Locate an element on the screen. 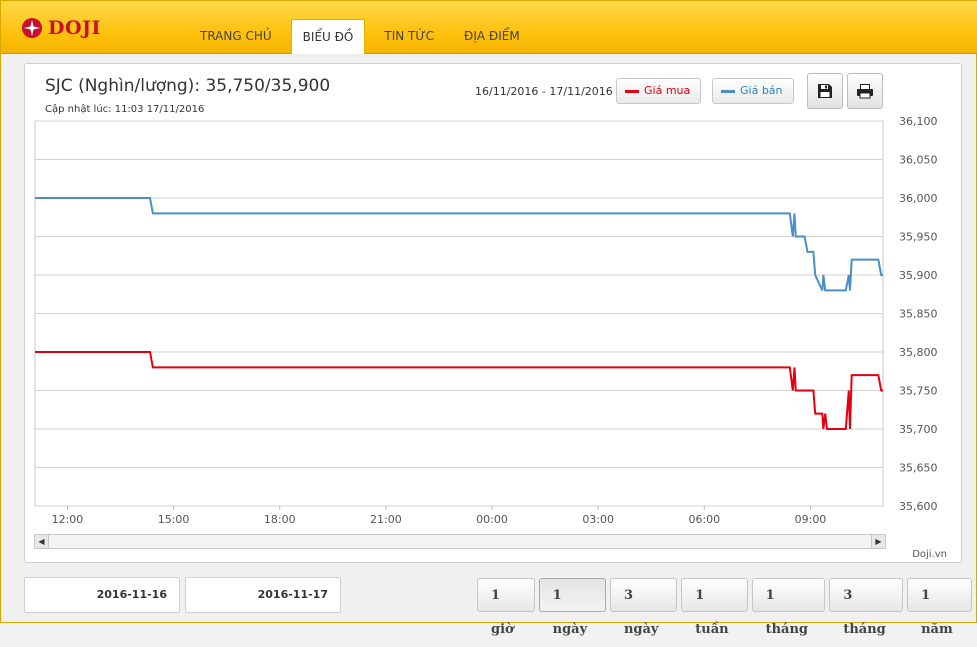 This screenshot has width=977, height=647. nav-item-0: TRANG CHỦ is located at coordinates (236, 36).